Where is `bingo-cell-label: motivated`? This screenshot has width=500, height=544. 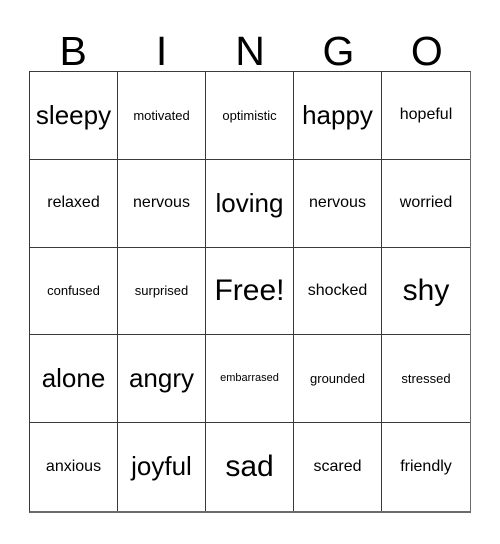
bingo-cell-label: motivated is located at coordinates (161, 115).